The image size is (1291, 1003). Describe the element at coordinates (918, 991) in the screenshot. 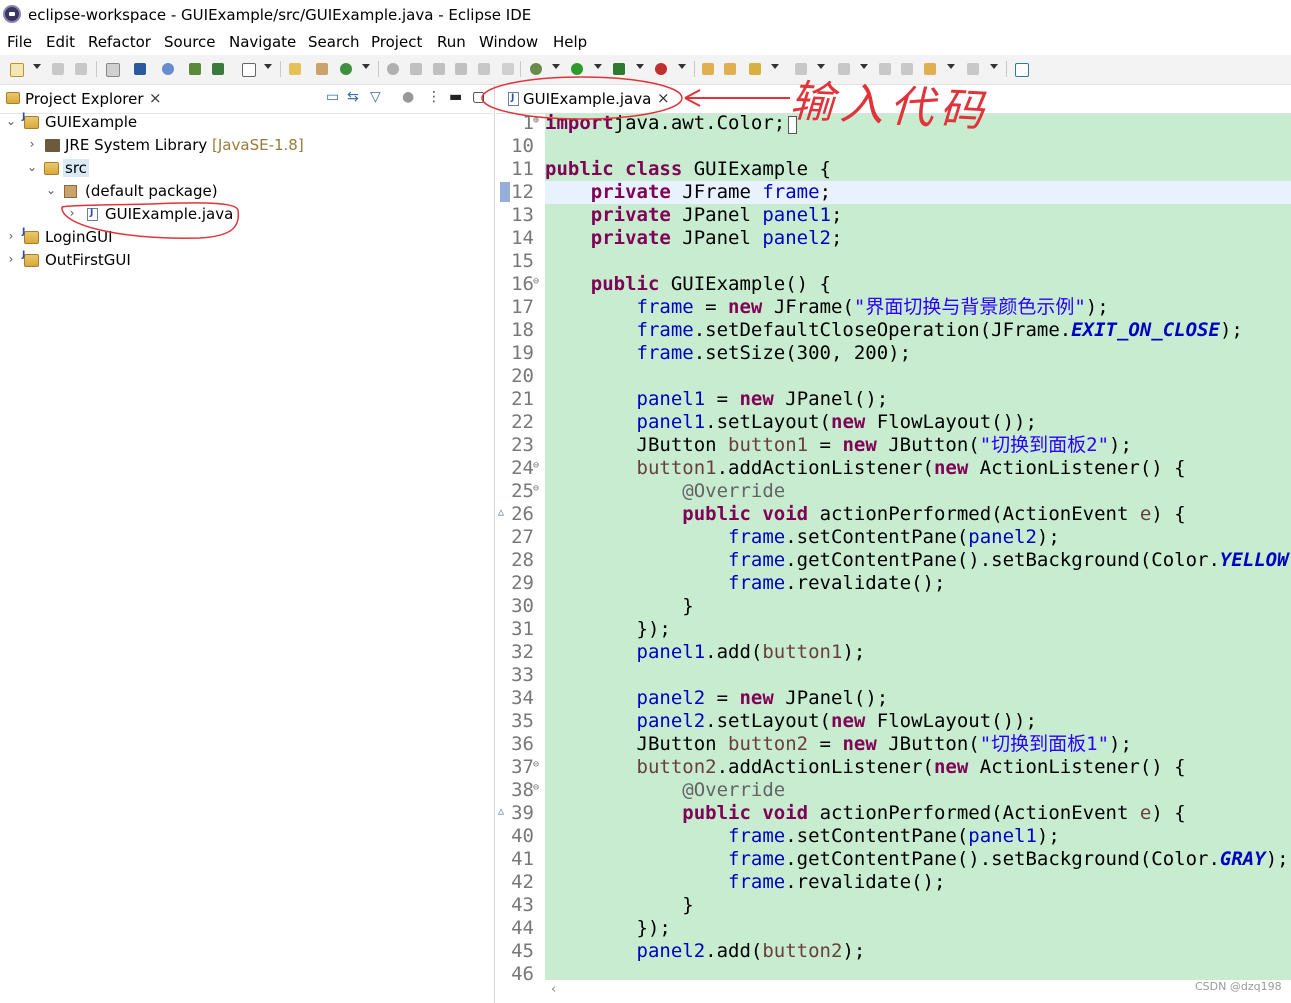

I see `horizontal-scrollbar: ‹` at that location.